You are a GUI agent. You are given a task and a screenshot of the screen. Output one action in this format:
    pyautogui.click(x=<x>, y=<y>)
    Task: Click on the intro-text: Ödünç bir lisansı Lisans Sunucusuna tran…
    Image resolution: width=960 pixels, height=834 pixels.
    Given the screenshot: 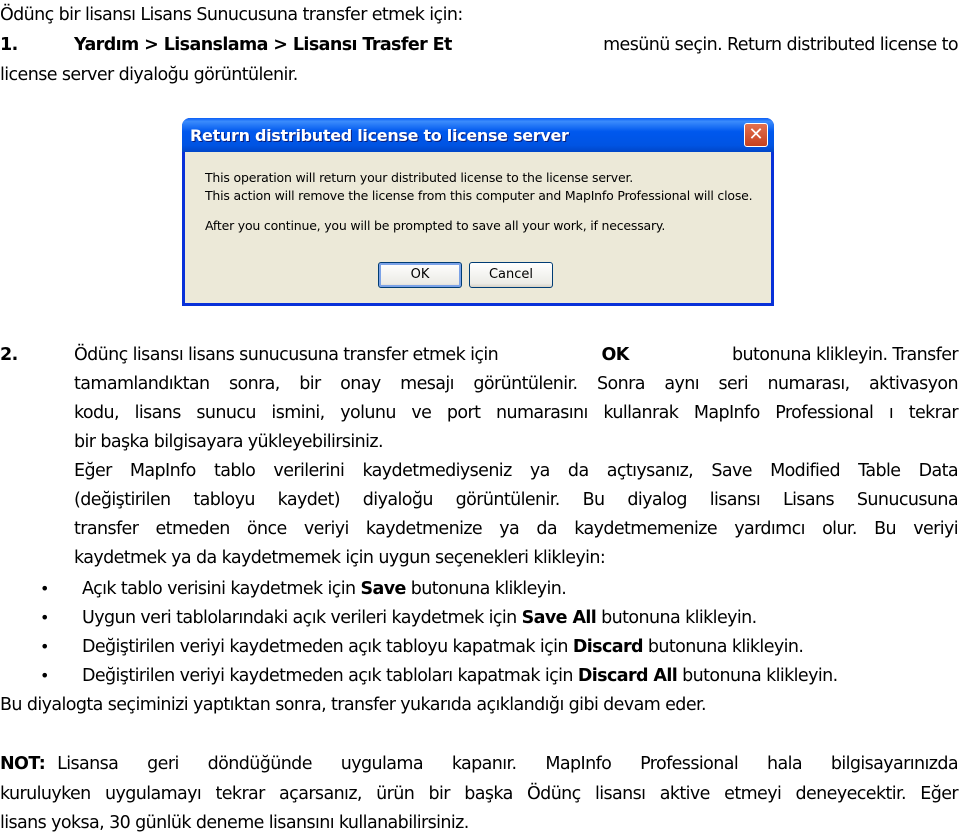 What is the action you would take?
    pyautogui.click(x=231, y=15)
    